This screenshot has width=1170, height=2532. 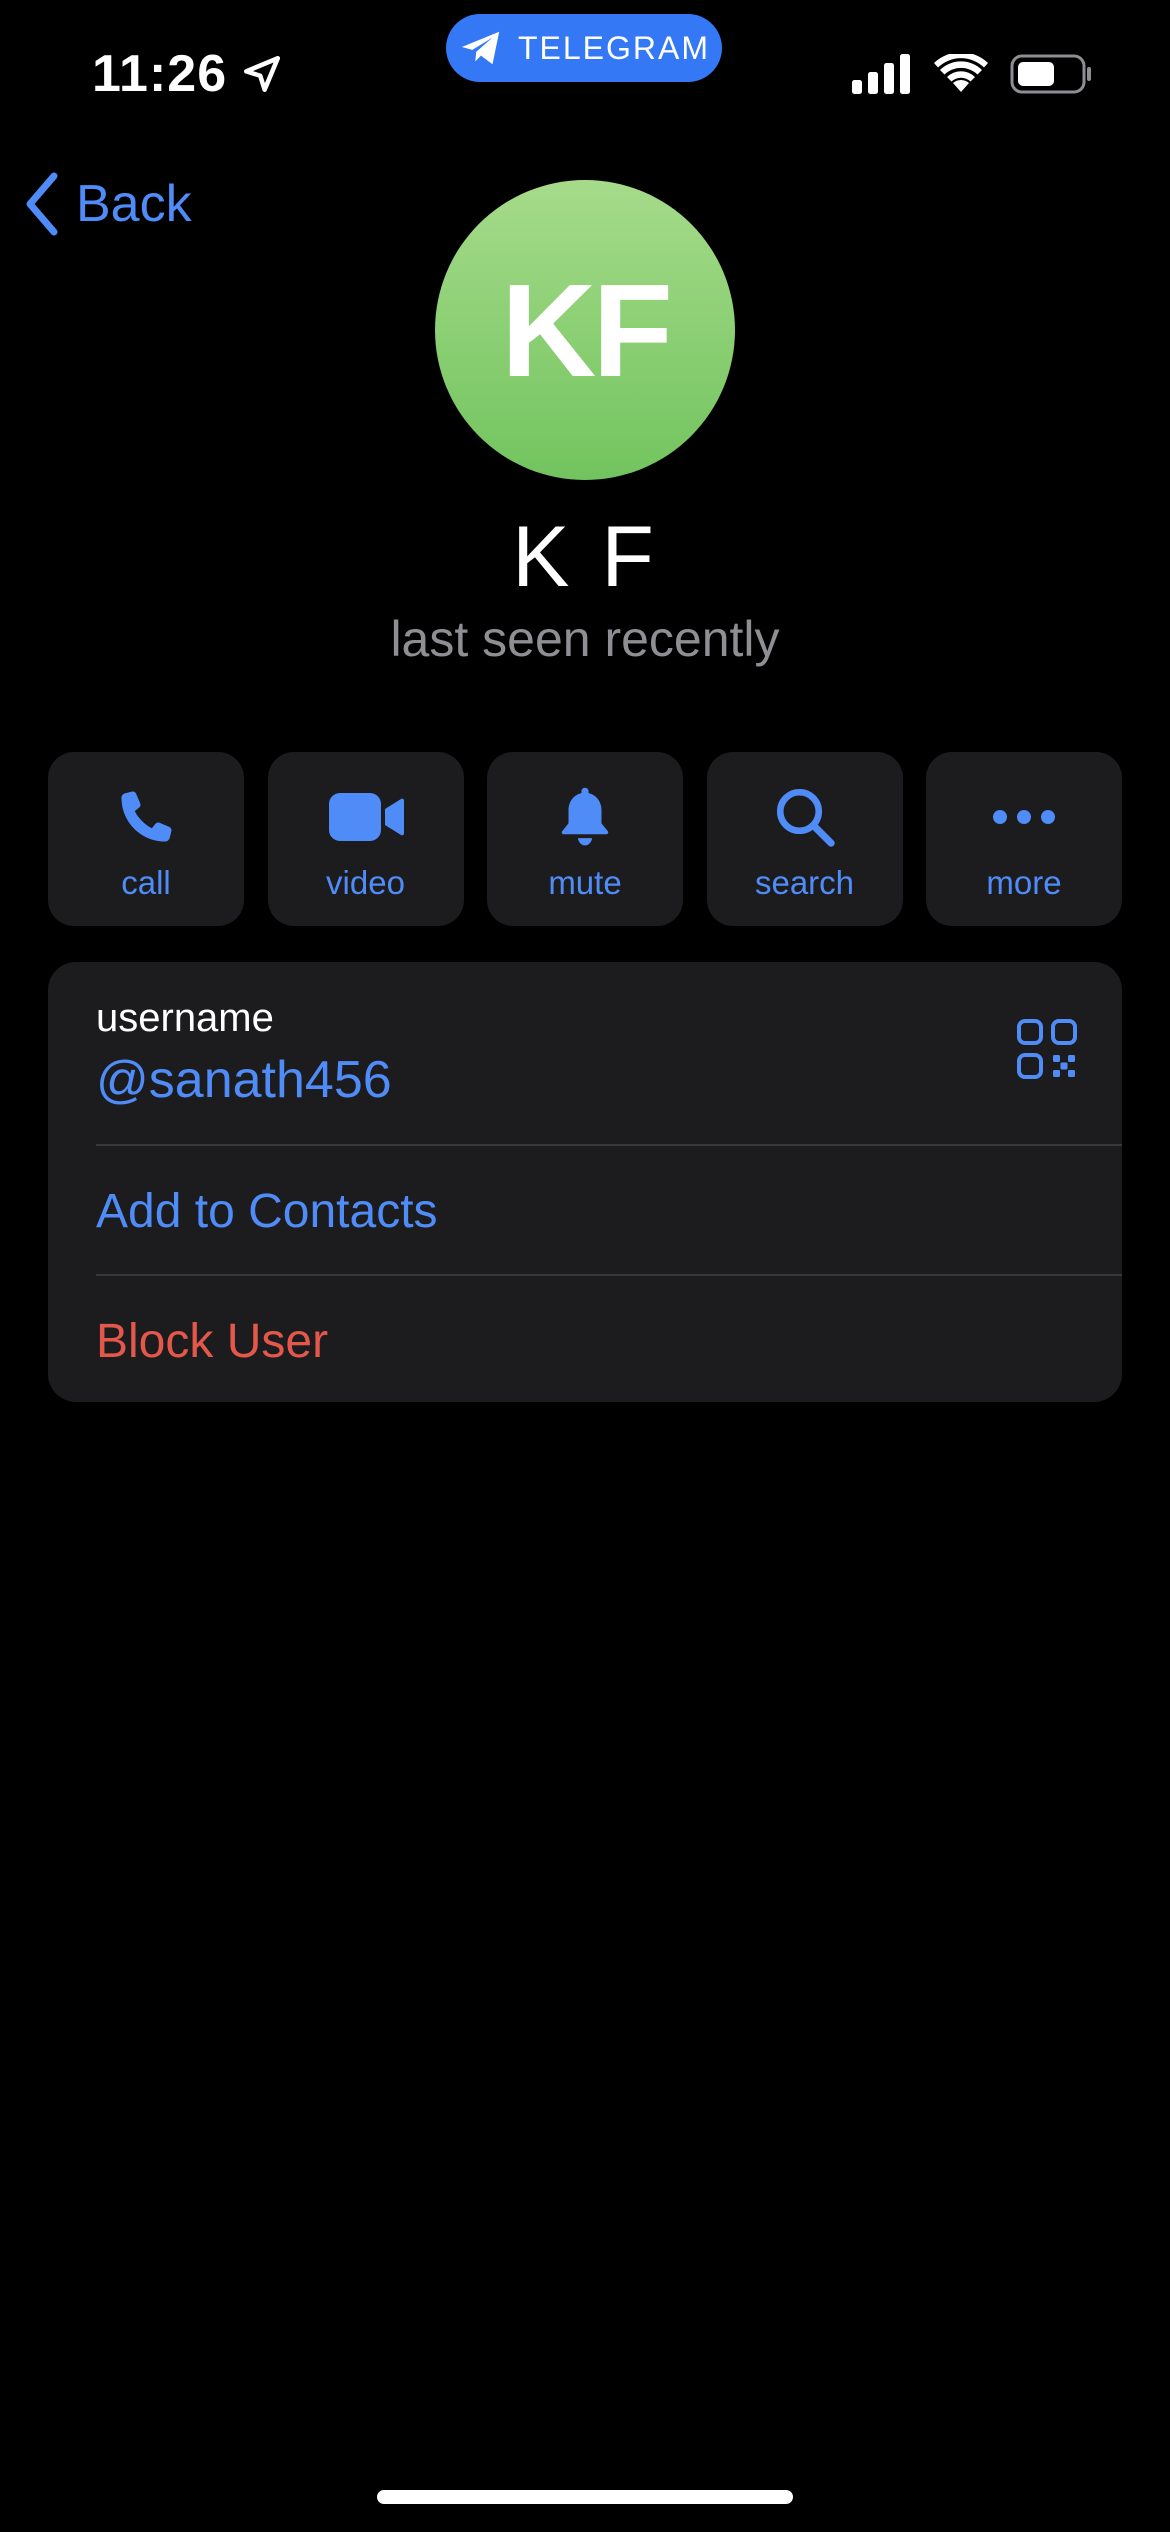 What do you see at coordinates (805, 817) in the screenshot?
I see `search-icon` at bounding box center [805, 817].